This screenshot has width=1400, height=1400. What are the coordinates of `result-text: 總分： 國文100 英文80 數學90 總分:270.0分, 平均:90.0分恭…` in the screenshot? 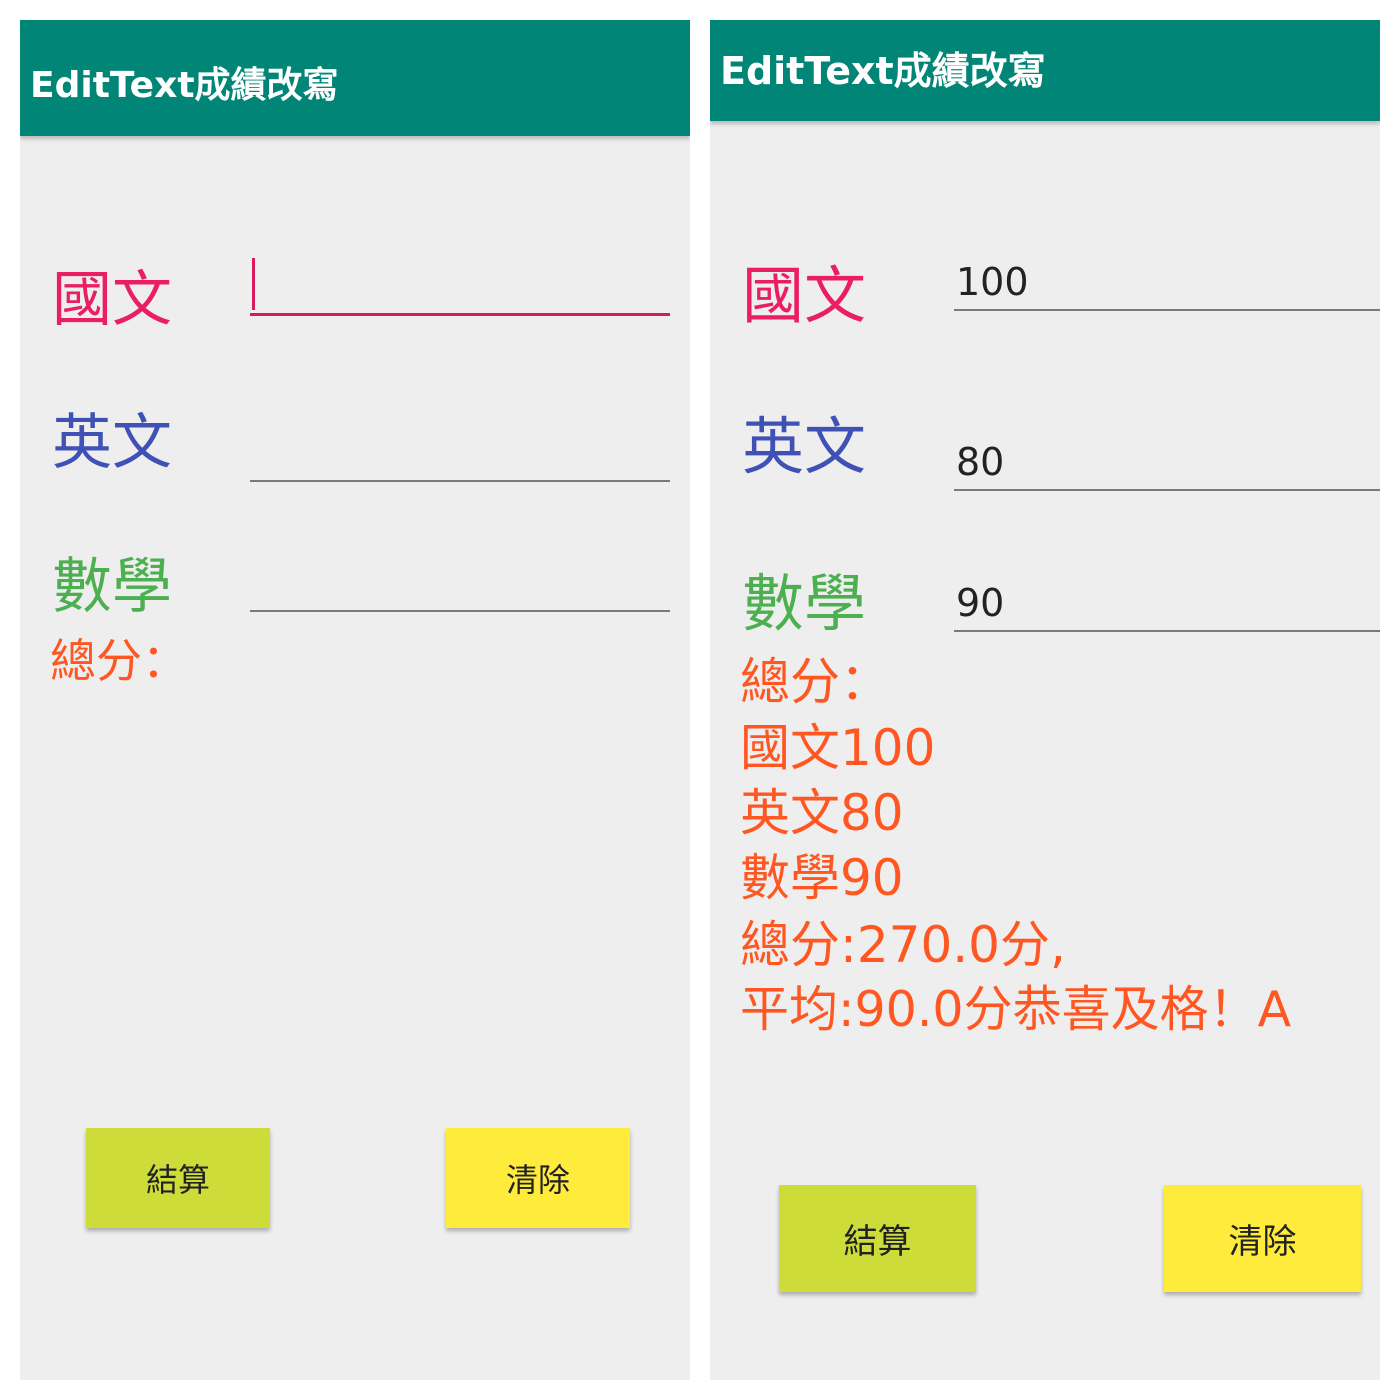 It's located at (1015, 845).